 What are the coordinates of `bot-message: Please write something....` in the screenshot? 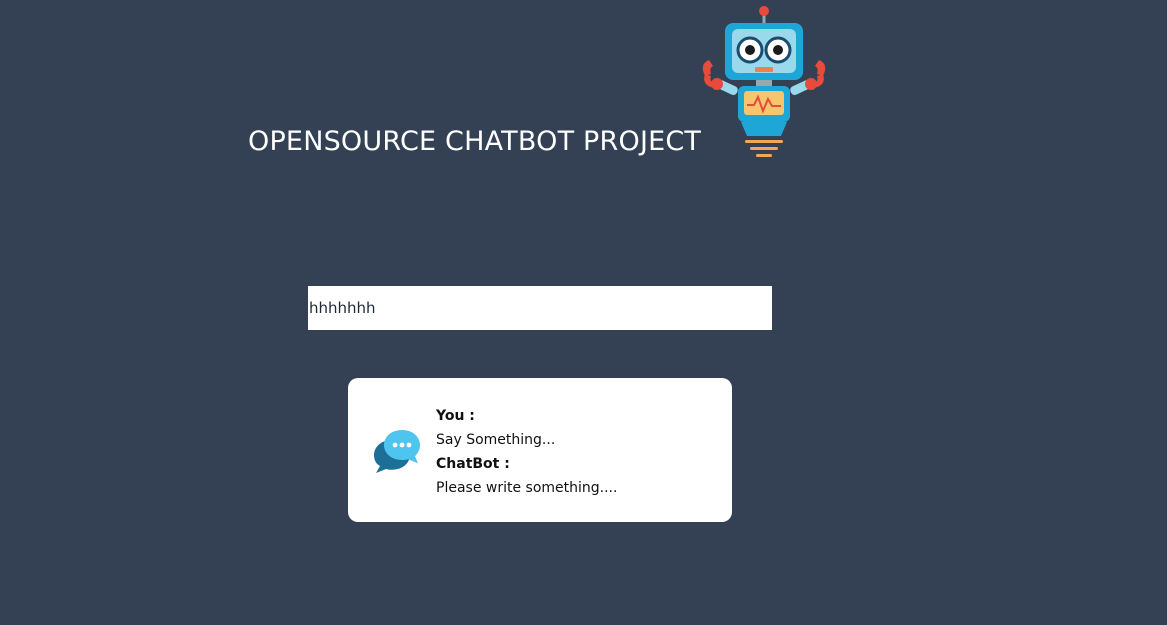 It's located at (527, 488).